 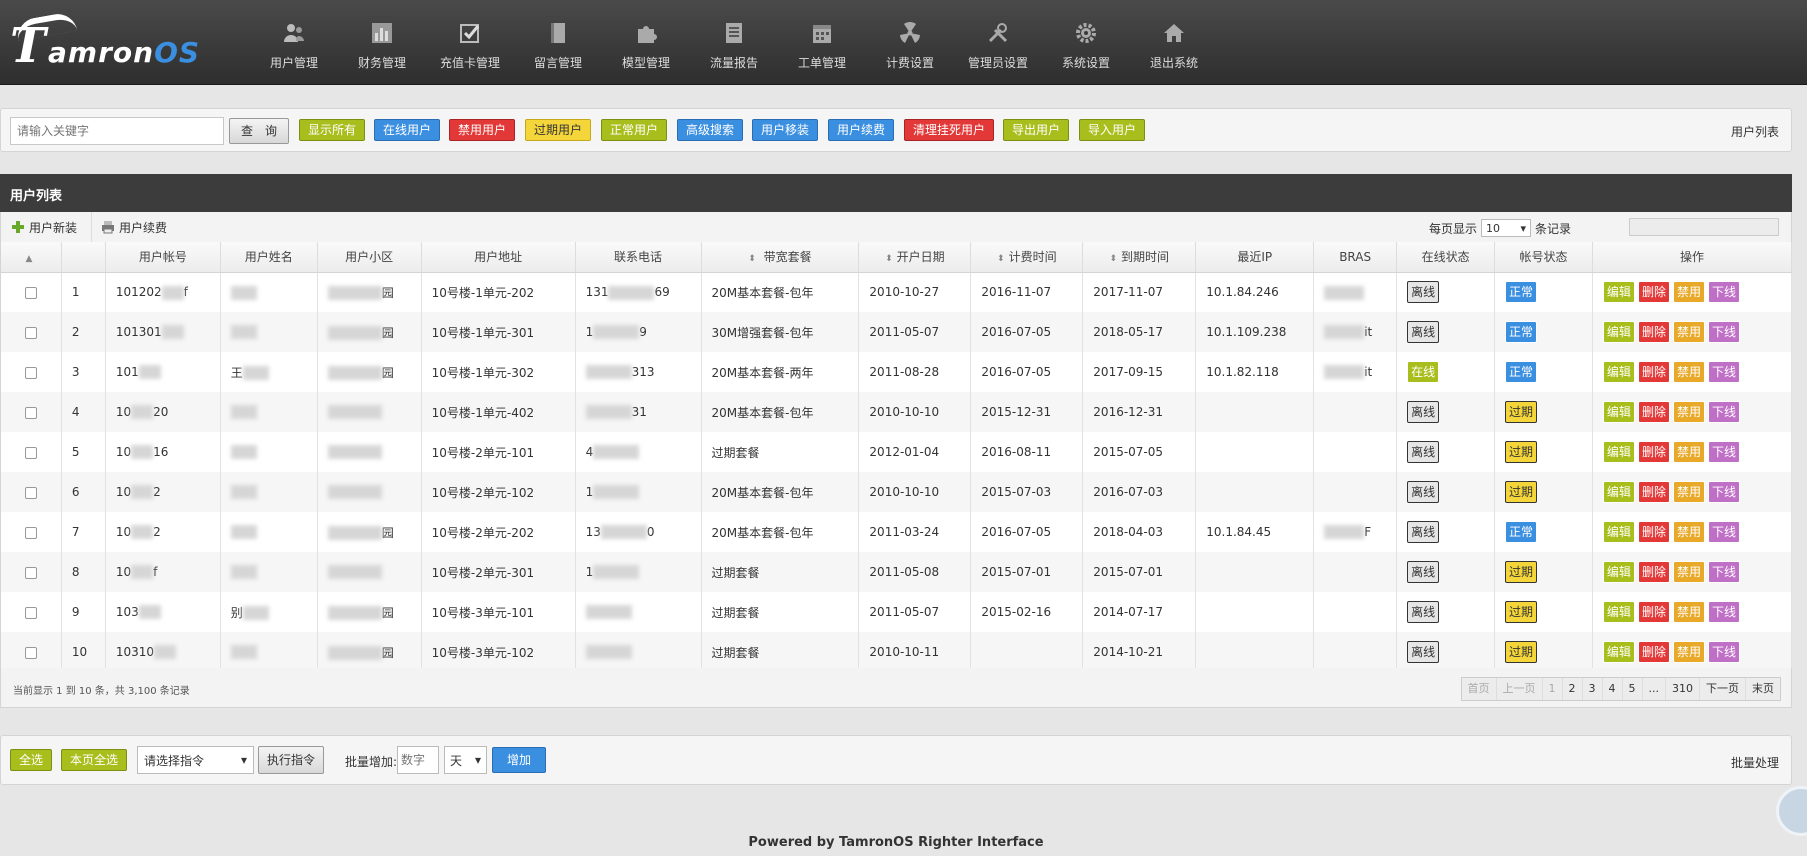 What do you see at coordinates (1520, 689) in the screenshot?
I see `pager-prev: 上一页` at bounding box center [1520, 689].